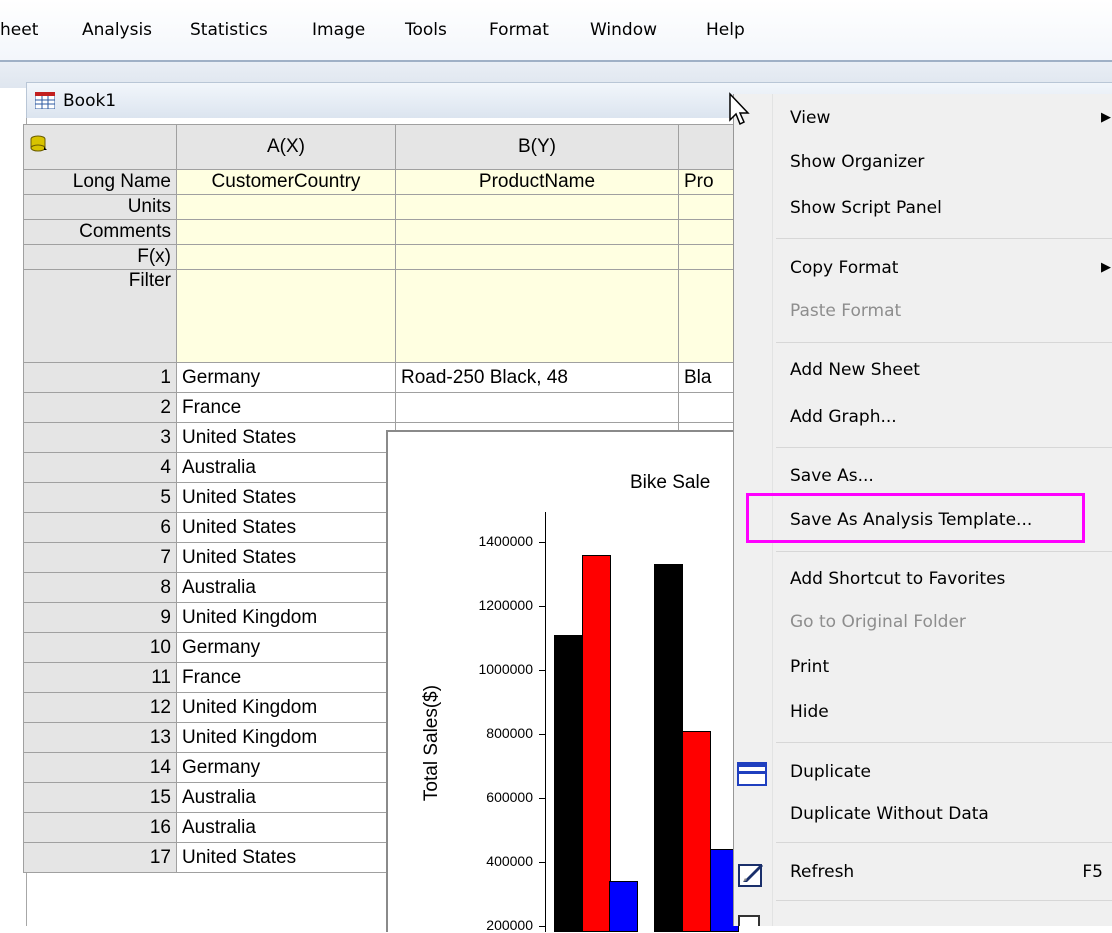 Image resolution: width=1112 pixels, height=933 pixels. I want to click on column-header-b: B(Y), so click(537, 147).